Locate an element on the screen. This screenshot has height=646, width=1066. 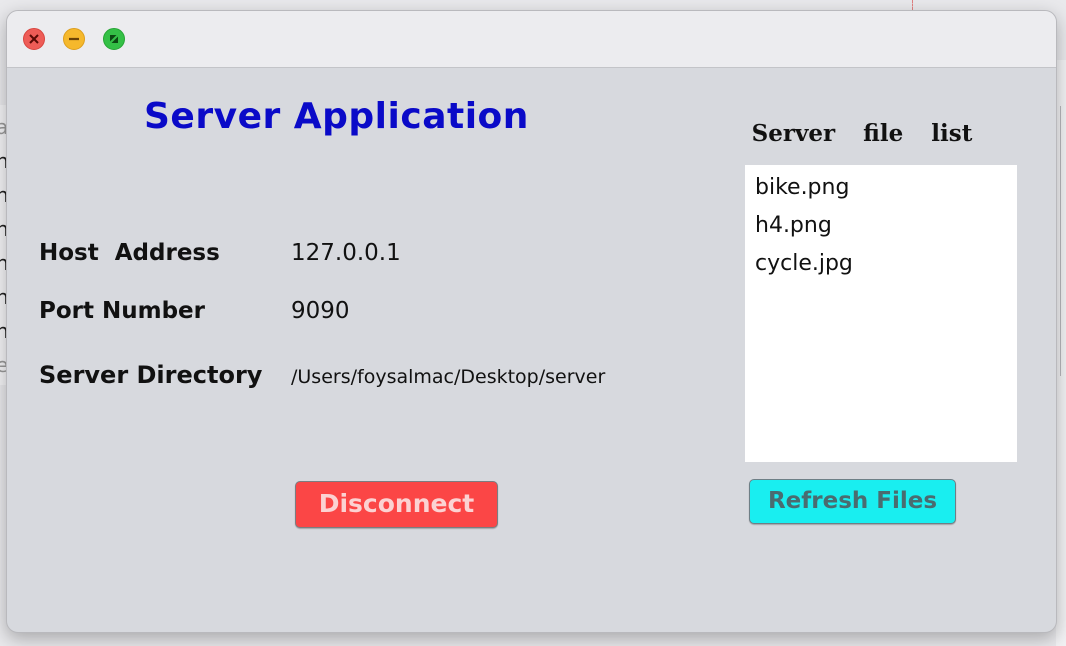
file-list-heading: Server file list is located at coordinates (862, 133).